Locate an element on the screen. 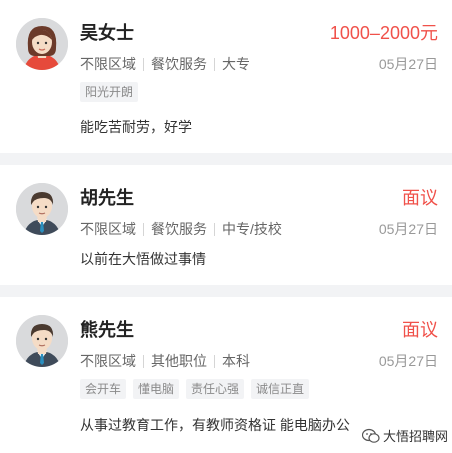 The image size is (452, 453). candidate-name: 胡先生 is located at coordinates (107, 198).